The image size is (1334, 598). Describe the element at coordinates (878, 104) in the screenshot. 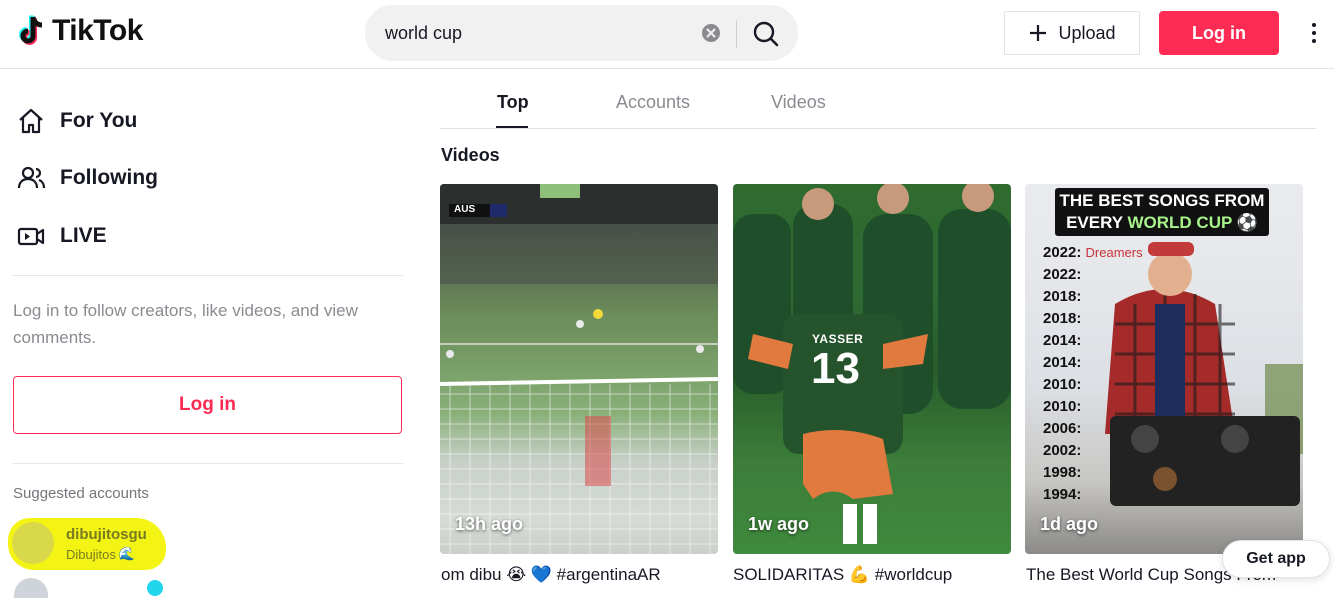

I see `search-tabs: Top Accounts Videos` at that location.